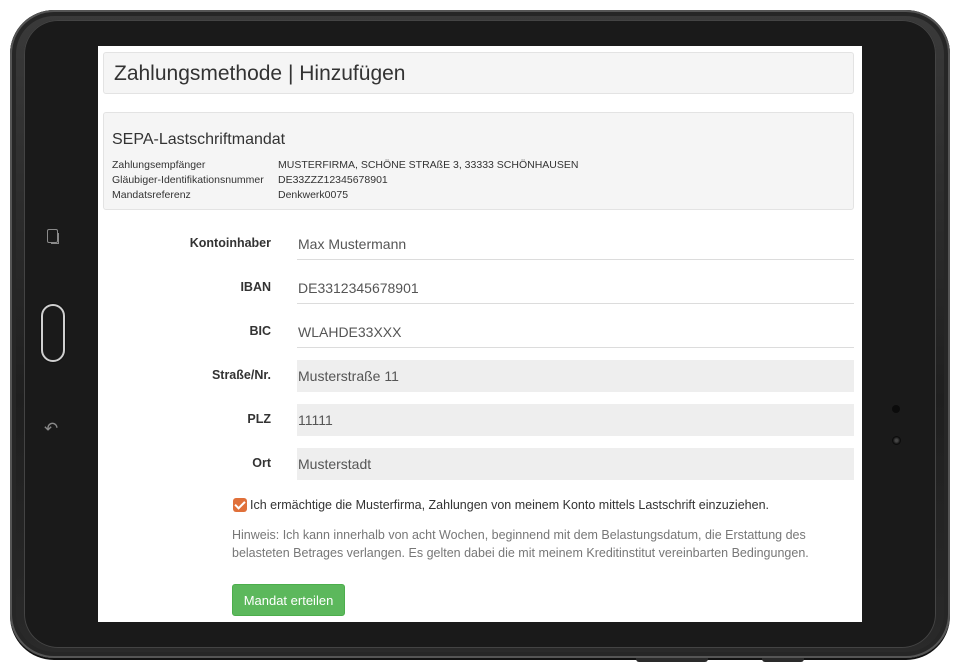  What do you see at coordinates (230, 243) in the screenshot?
I see `account-holder-label: Kontoinhaber` at bounding box center [230, 243].